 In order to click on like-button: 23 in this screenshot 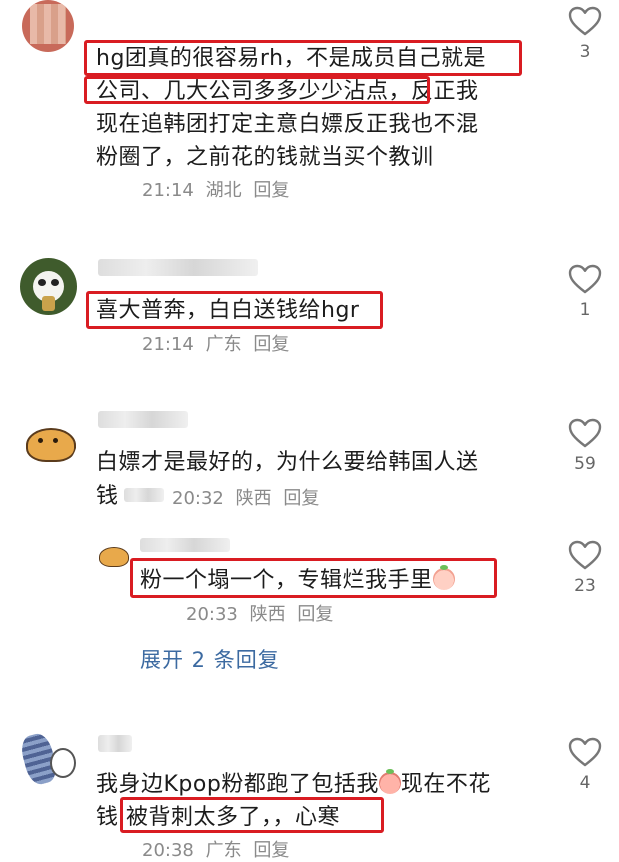, I will do `click(585, 568)`.